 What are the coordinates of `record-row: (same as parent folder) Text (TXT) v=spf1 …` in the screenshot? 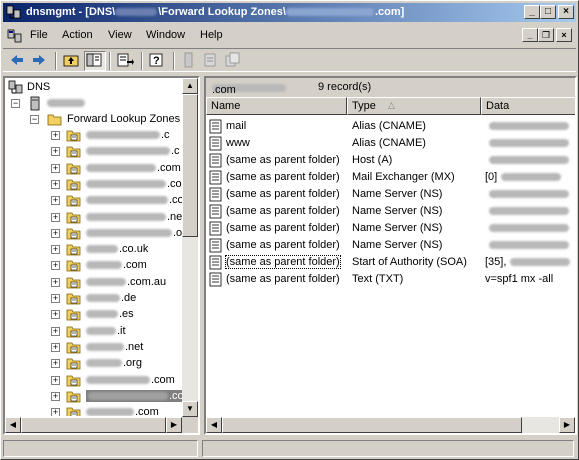 It's located at (390, 279).